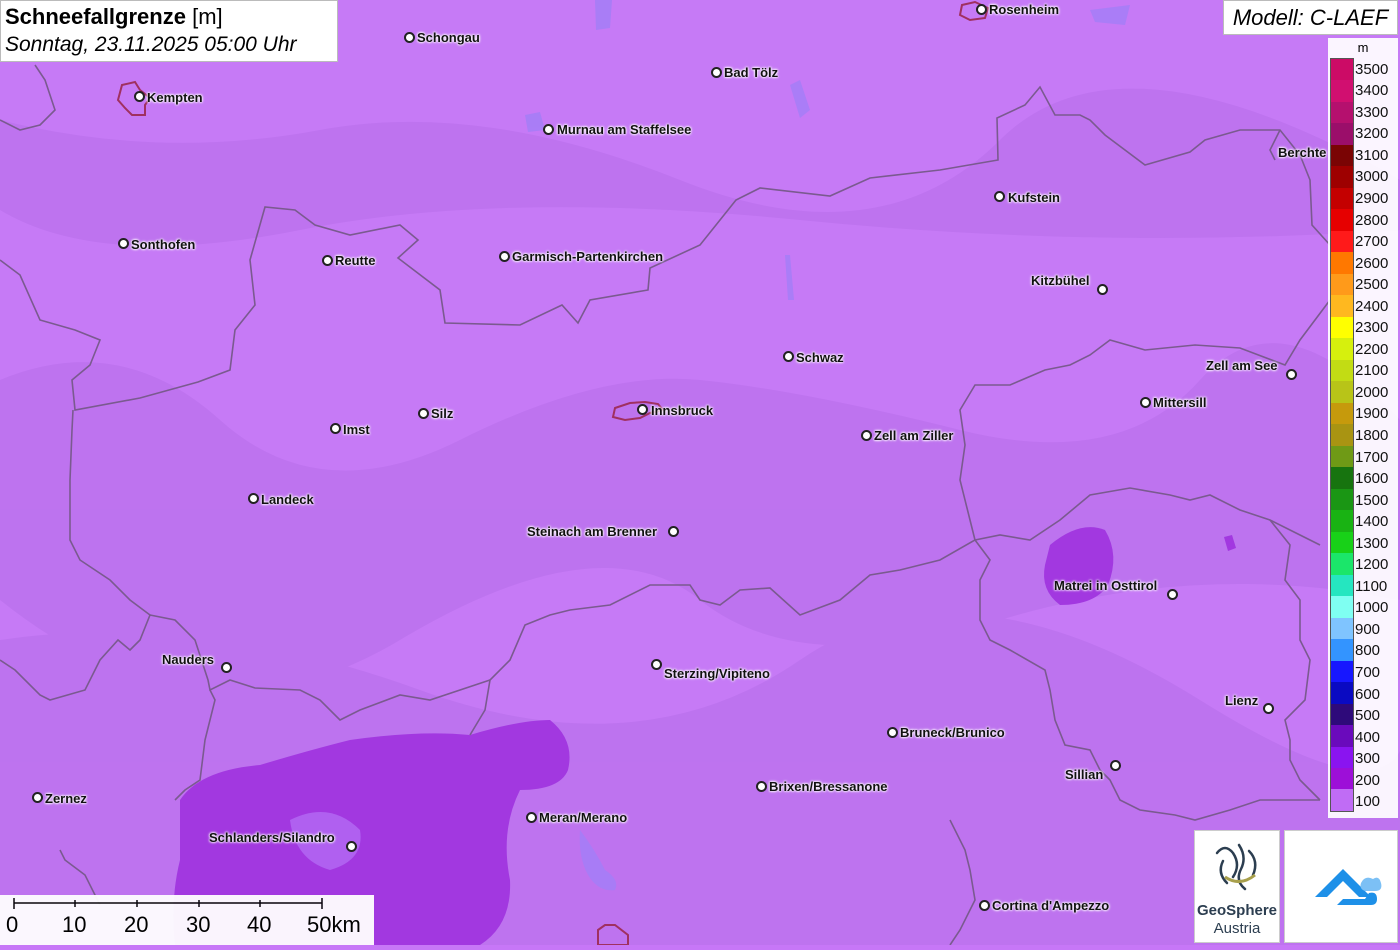  What do you see at coordinates (1372, 306) in the screenshot?
I see `legend-label-2400: 2400` at bounding box center [1372, 306].